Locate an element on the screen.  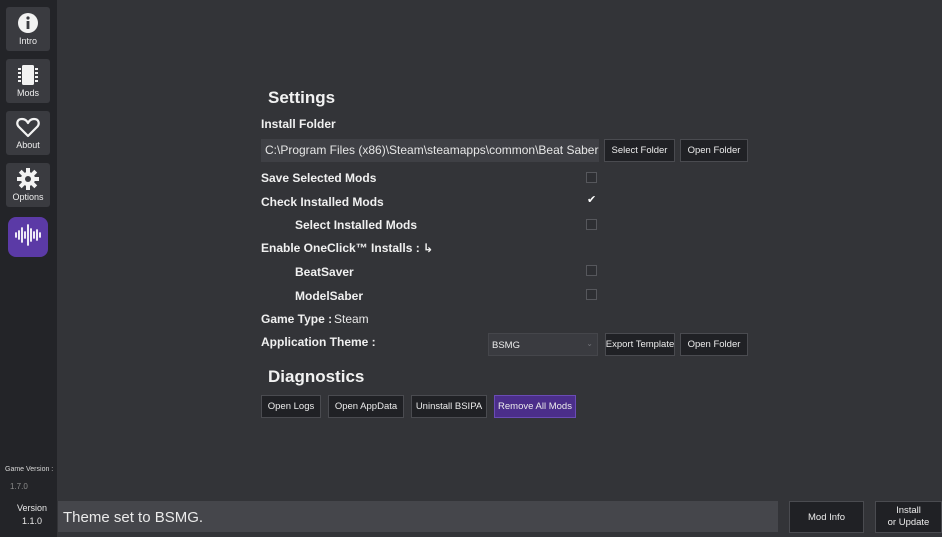
soundwave-icon is located at coordinates (28, 237).